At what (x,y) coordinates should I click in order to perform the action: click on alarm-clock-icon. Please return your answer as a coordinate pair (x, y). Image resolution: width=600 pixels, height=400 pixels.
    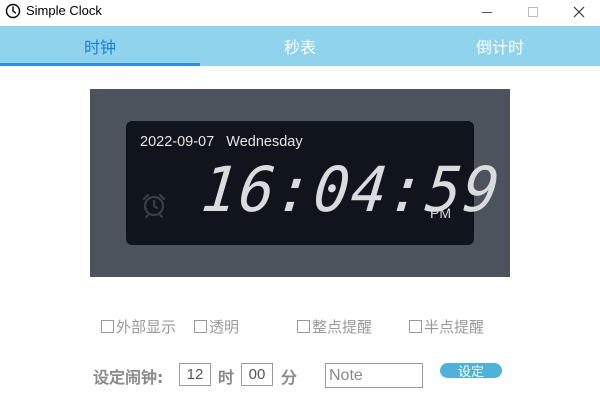
    Looking at the image, I should click on (154, 205).